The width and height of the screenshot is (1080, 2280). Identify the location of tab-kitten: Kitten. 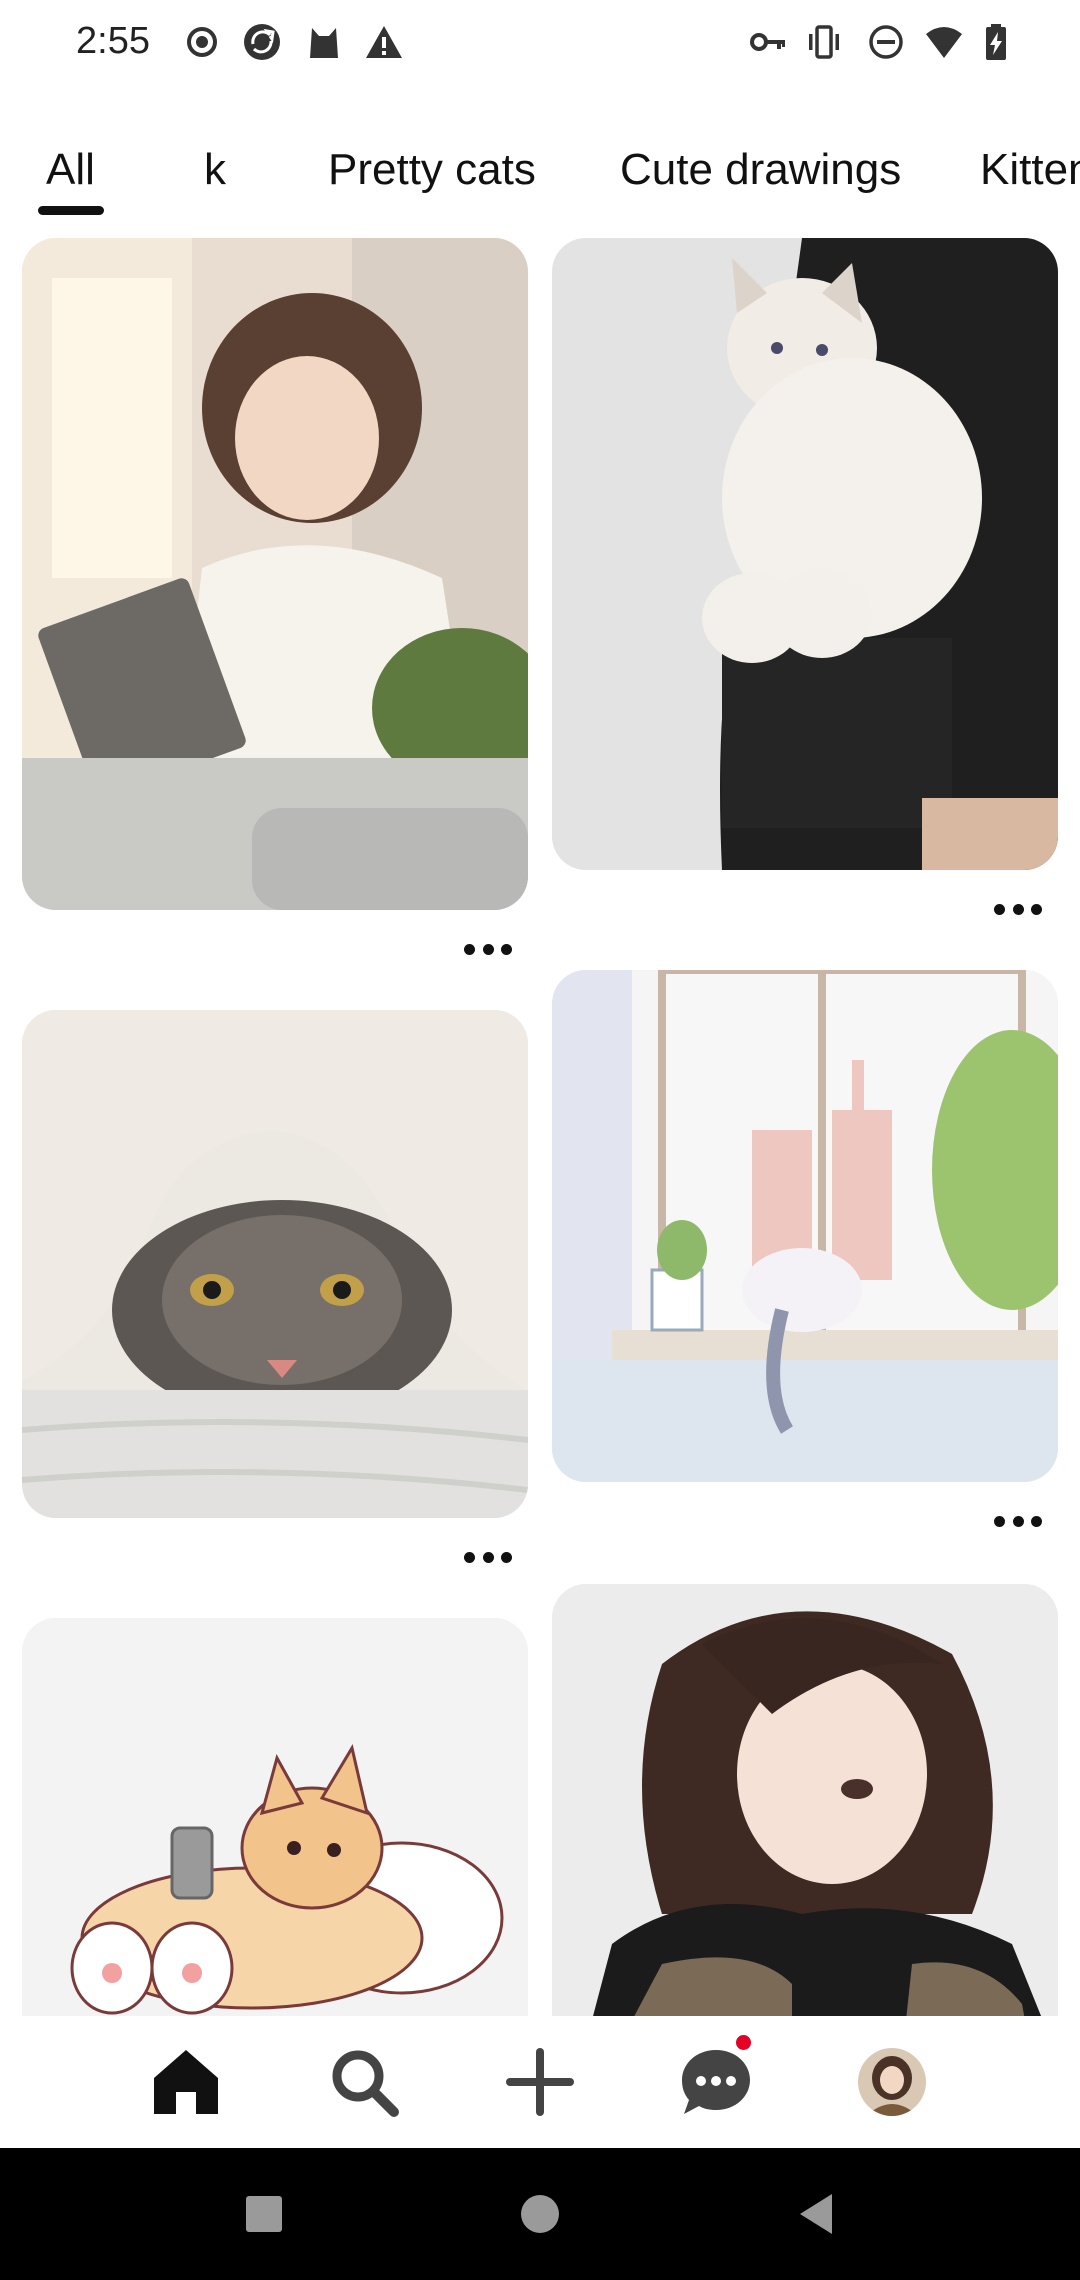
(1030, 170).